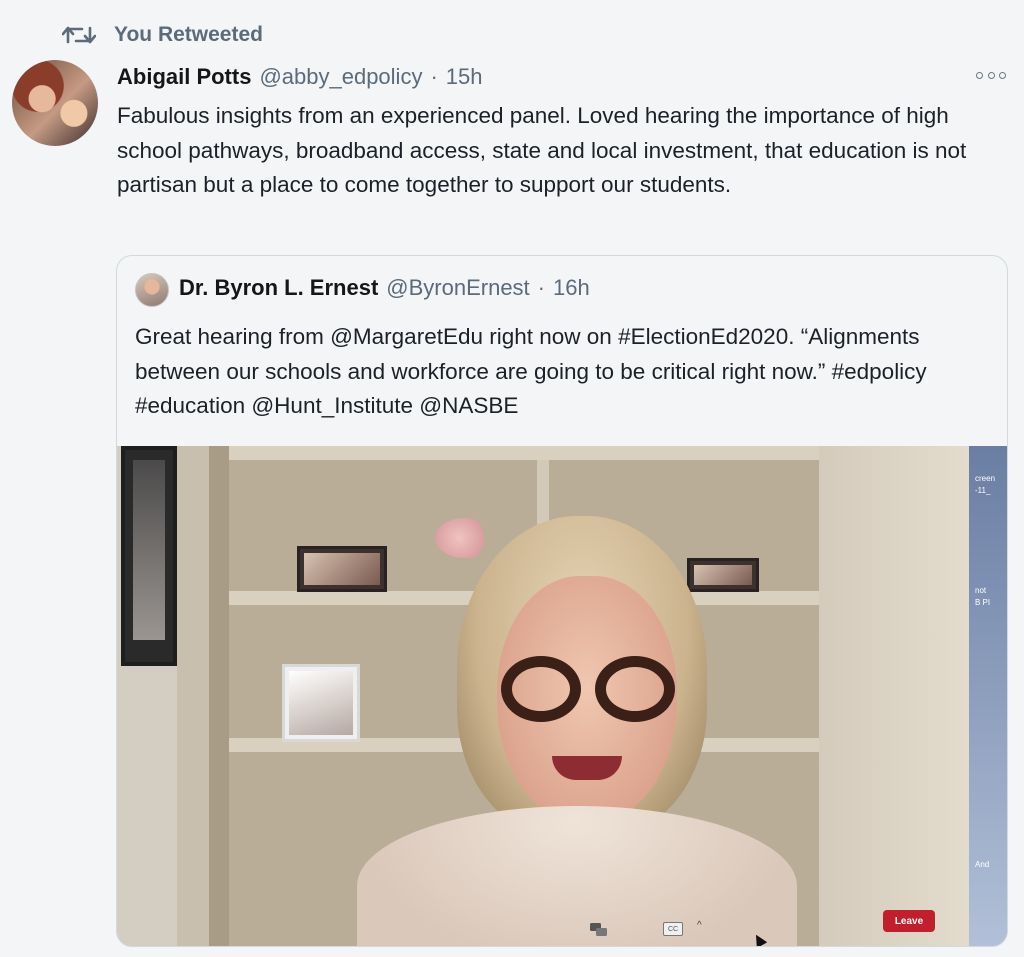 The height and width of the screenshot is (957, 1024). Describe the element at coordinates (184, 77) in the screenshot. I see `author-name: Abigail Potts` at that location.